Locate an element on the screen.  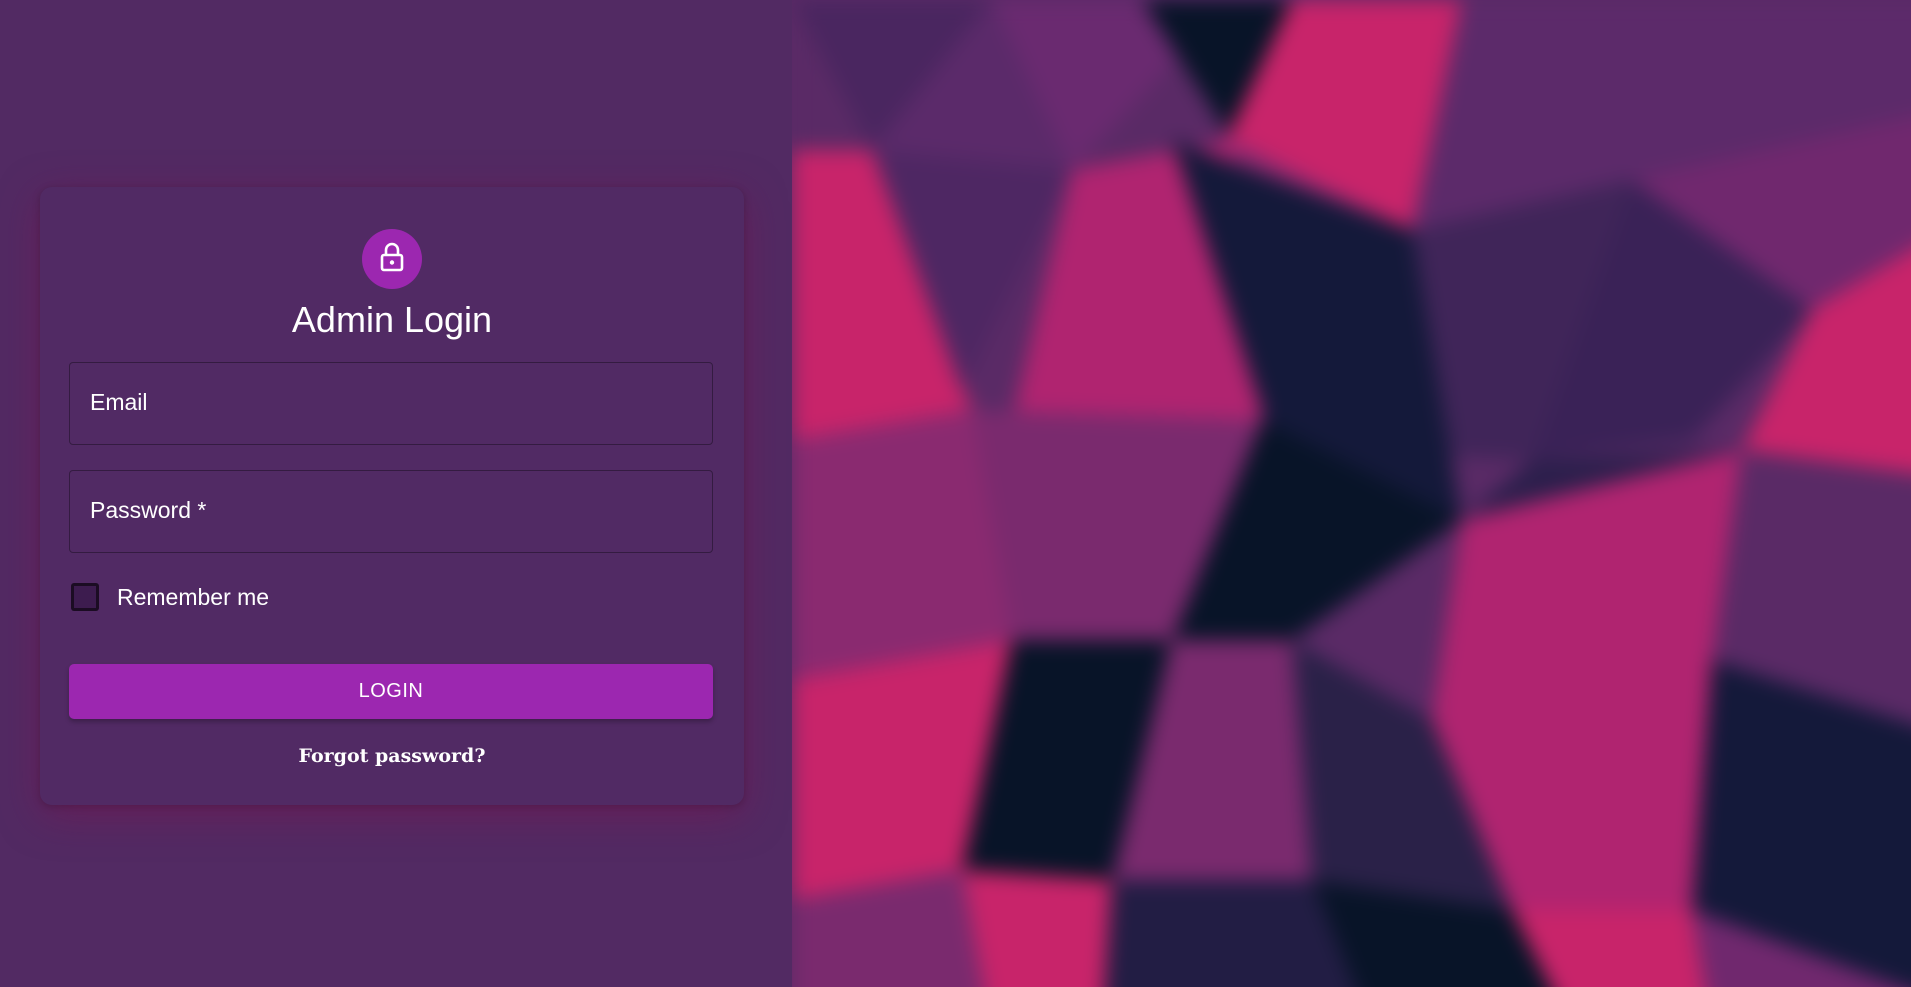
password-field: Password * is located at coordinates (391, 511).